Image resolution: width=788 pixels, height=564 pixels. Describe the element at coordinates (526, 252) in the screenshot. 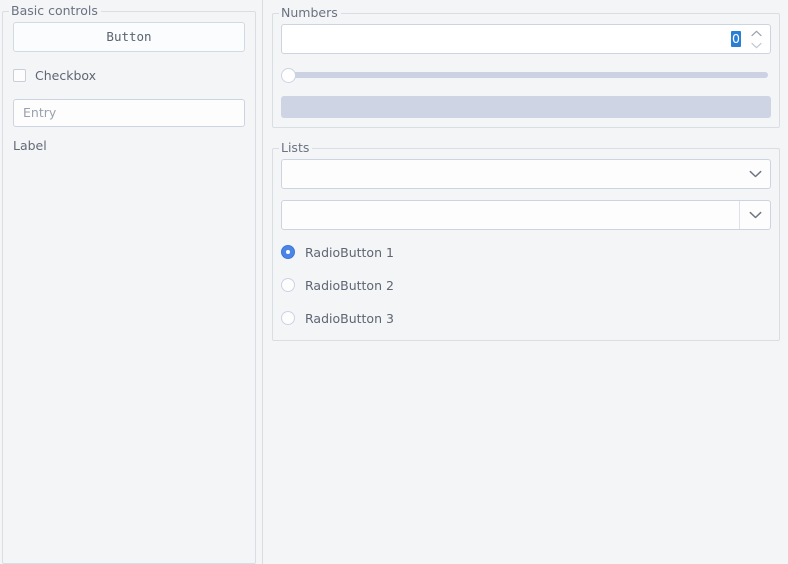

I see `radio-button-1: RadioButton 1` at that location.